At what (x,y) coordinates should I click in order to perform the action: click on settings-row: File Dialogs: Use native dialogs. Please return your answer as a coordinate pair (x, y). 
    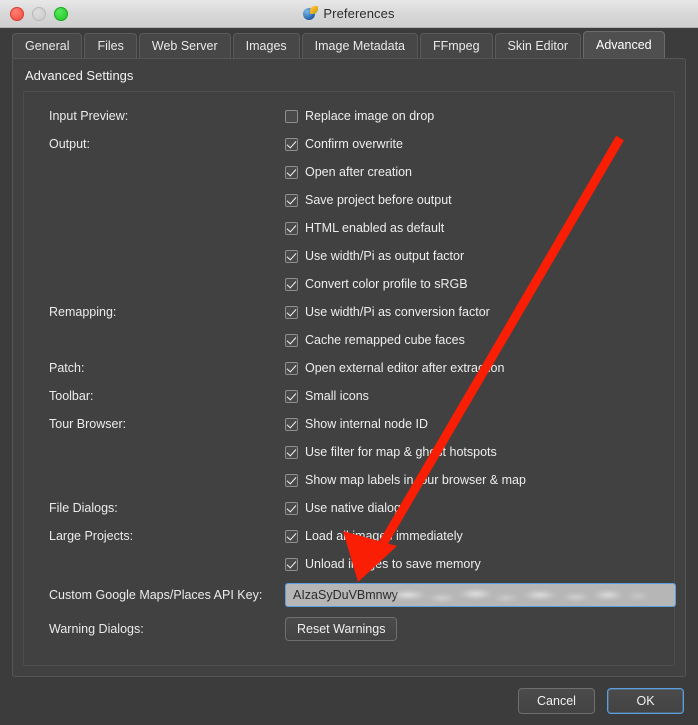
    Looking at the image, I should click on (349, 508).